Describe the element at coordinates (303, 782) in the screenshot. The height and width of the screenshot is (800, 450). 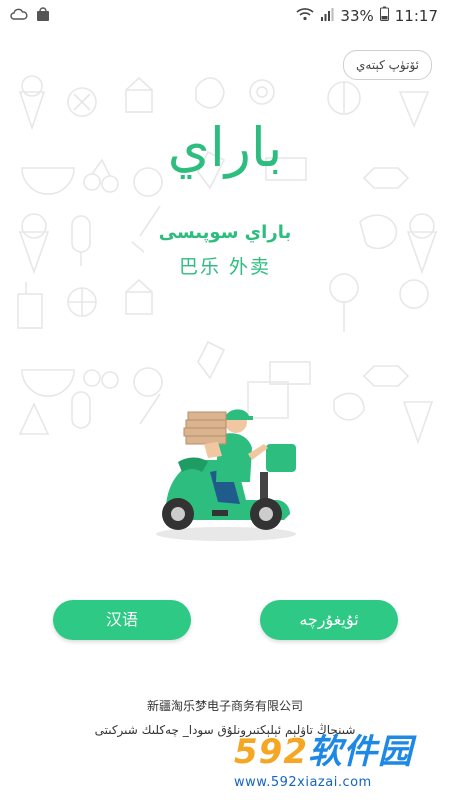
I see `watermark-url: www.592xiazai.com` at that location.